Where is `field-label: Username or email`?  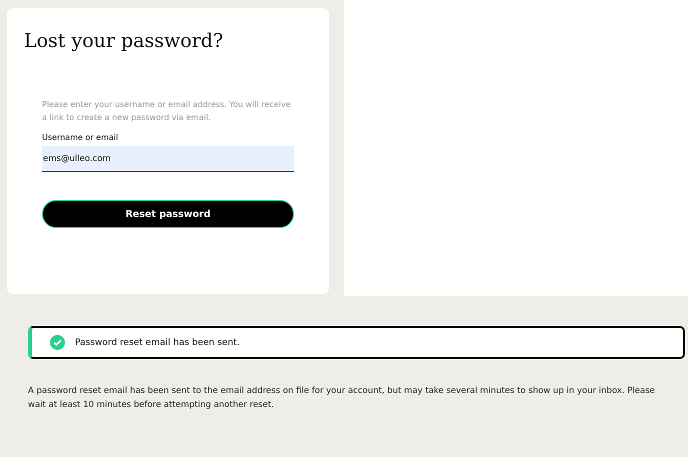
field-label: Username or email is located at coordinates (81, 137).